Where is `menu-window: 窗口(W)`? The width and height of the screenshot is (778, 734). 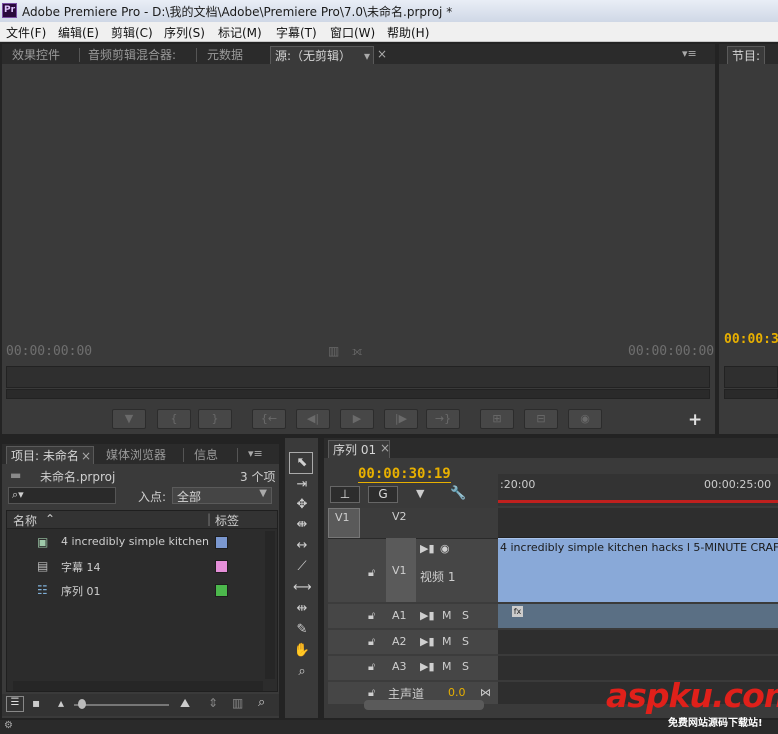
menu-window: 窗口(W) is located at coordinates (352, 32).